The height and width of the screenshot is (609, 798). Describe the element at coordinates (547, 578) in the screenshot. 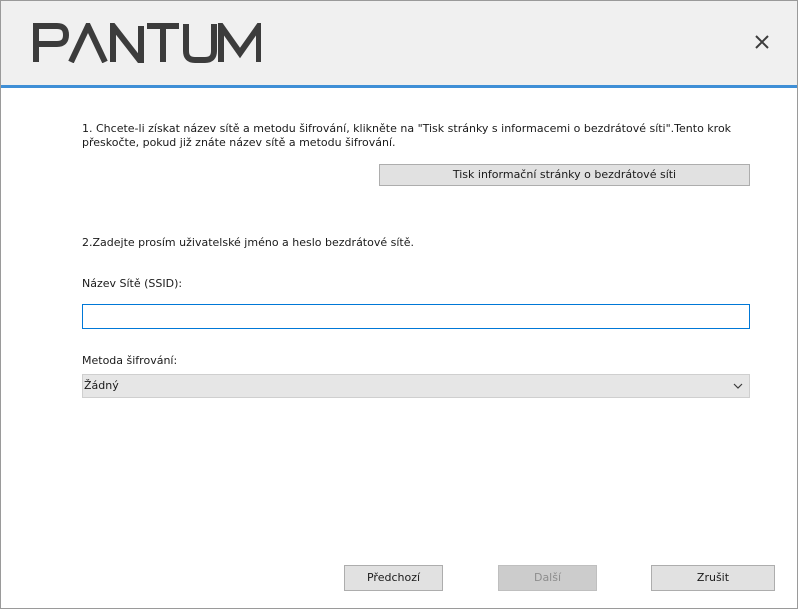

I see `next-button: Další` at that location.